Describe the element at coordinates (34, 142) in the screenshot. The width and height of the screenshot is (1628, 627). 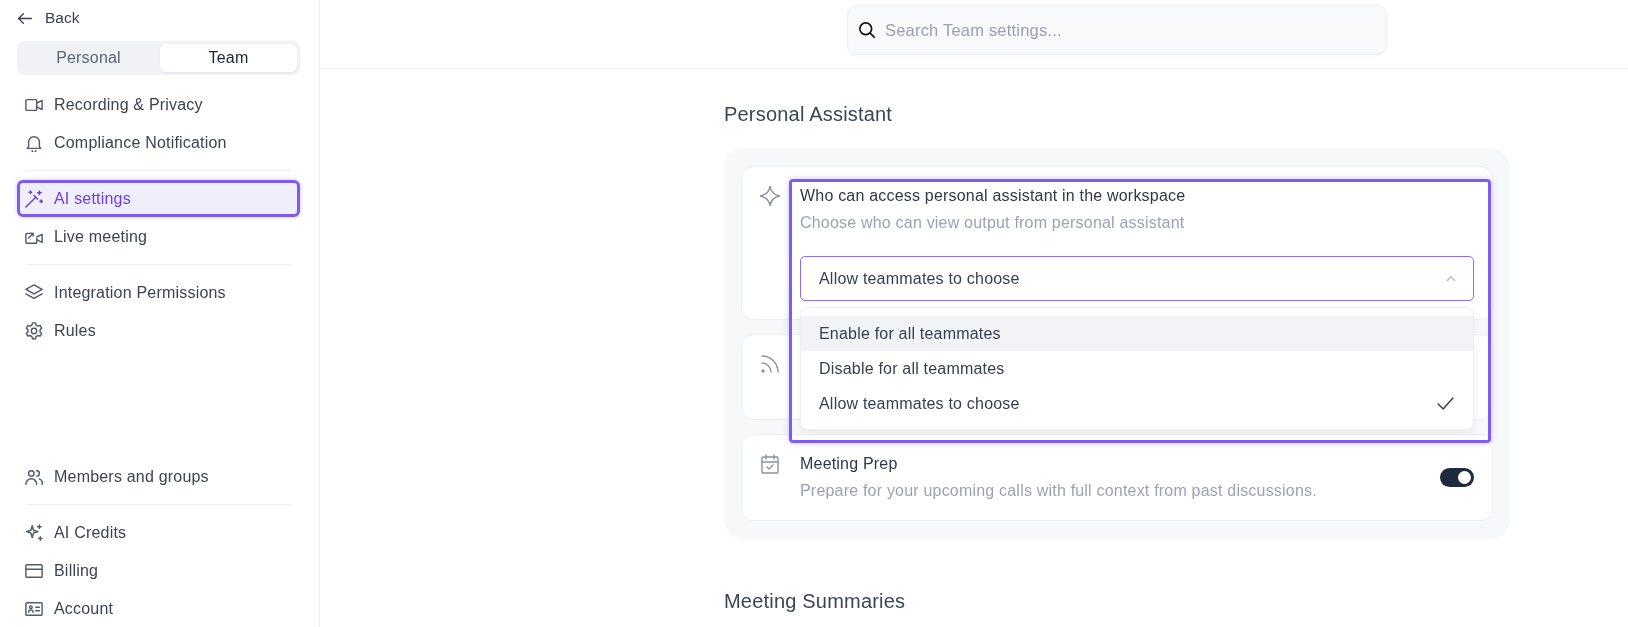
I see `bell-icon` at that location.